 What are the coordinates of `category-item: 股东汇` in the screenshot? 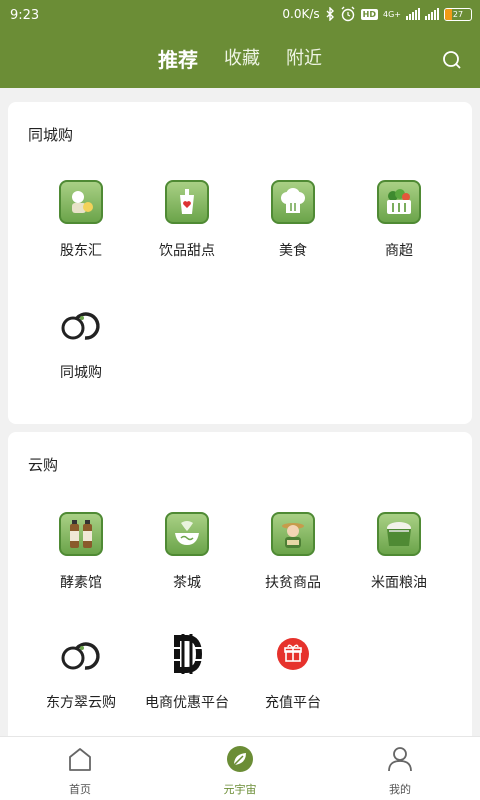 It's located at (81, 220).